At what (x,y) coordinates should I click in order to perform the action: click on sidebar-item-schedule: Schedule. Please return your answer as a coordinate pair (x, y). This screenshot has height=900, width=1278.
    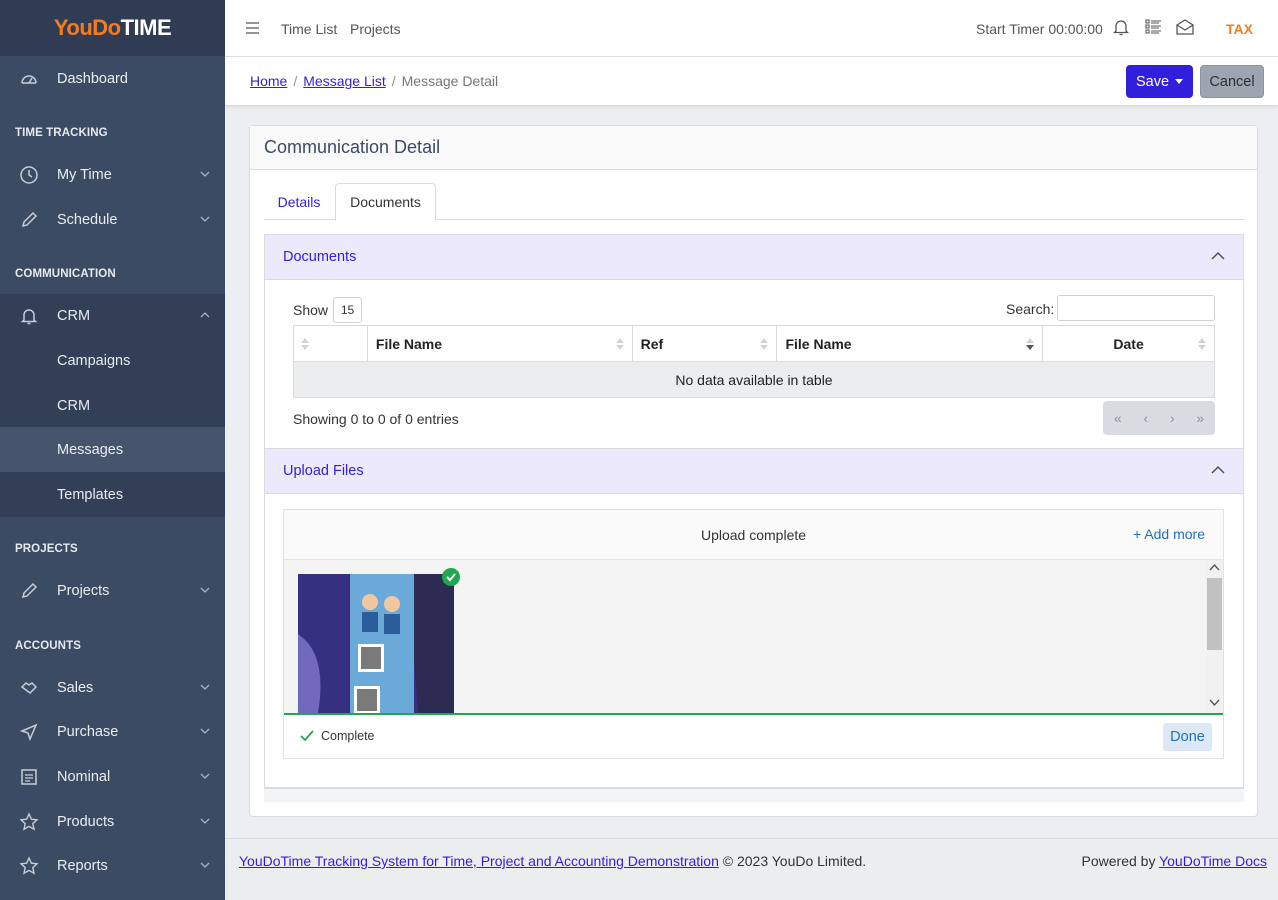
    Looking at the image, I should click on (112, 219).